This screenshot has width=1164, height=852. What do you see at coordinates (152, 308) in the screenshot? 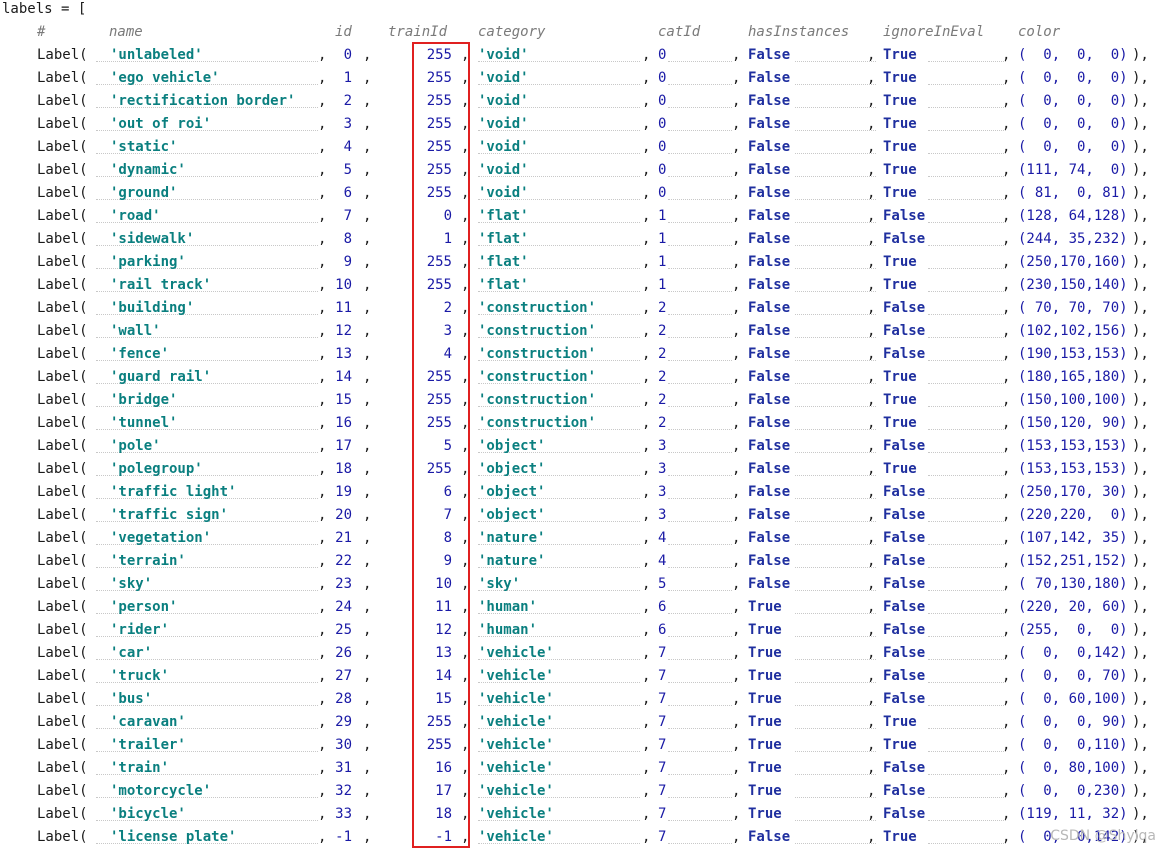
I see `label-name: 'building'` at bounding box center [152, 308].